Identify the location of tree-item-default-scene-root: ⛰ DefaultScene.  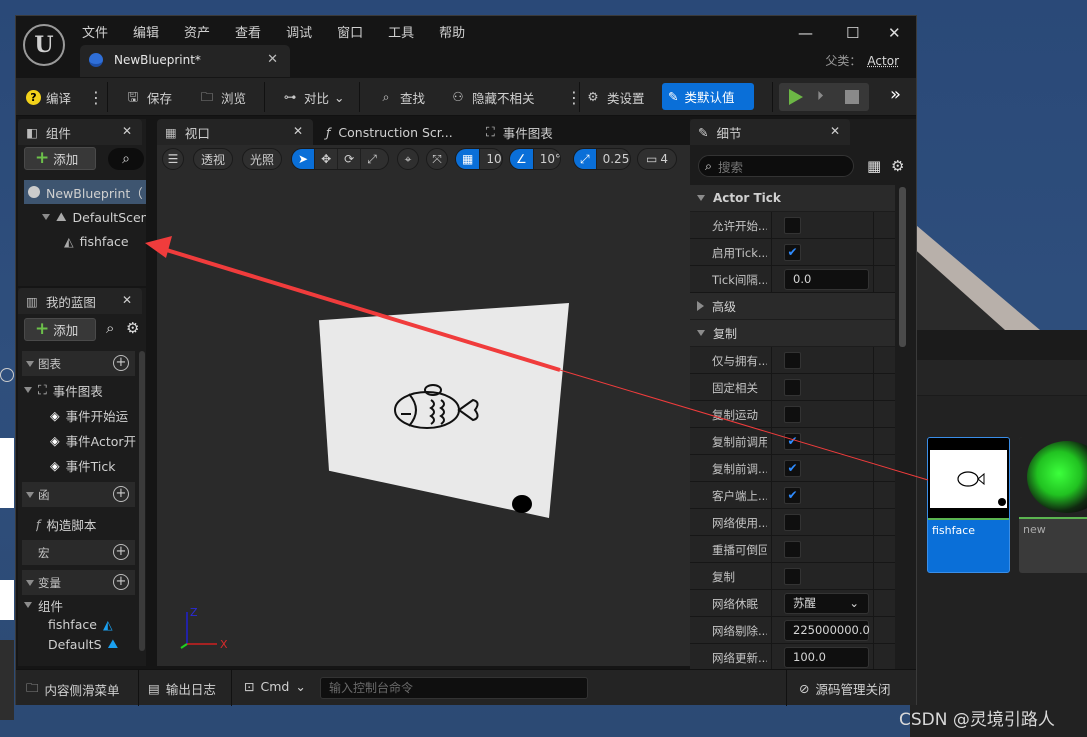
(94, 217).